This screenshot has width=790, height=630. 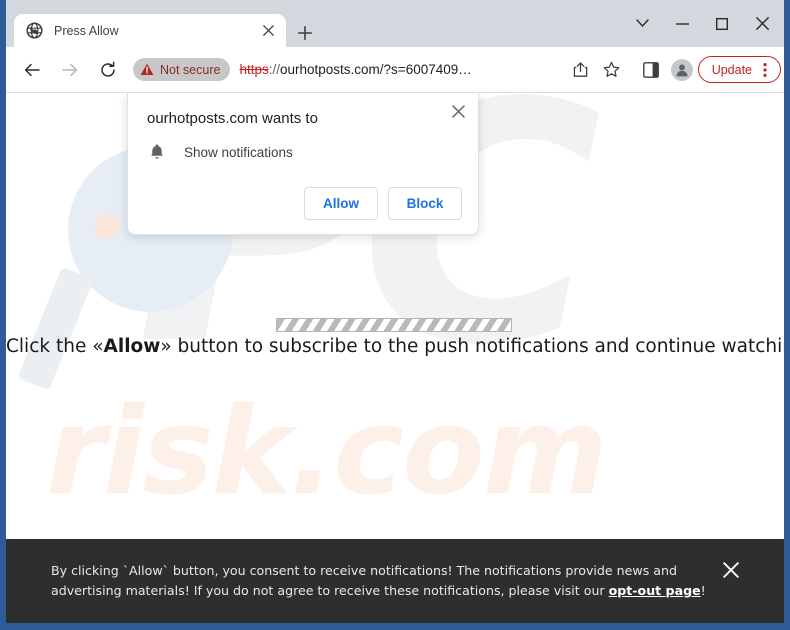 I want to click on new-tab-button, so click(x=305, y=33).